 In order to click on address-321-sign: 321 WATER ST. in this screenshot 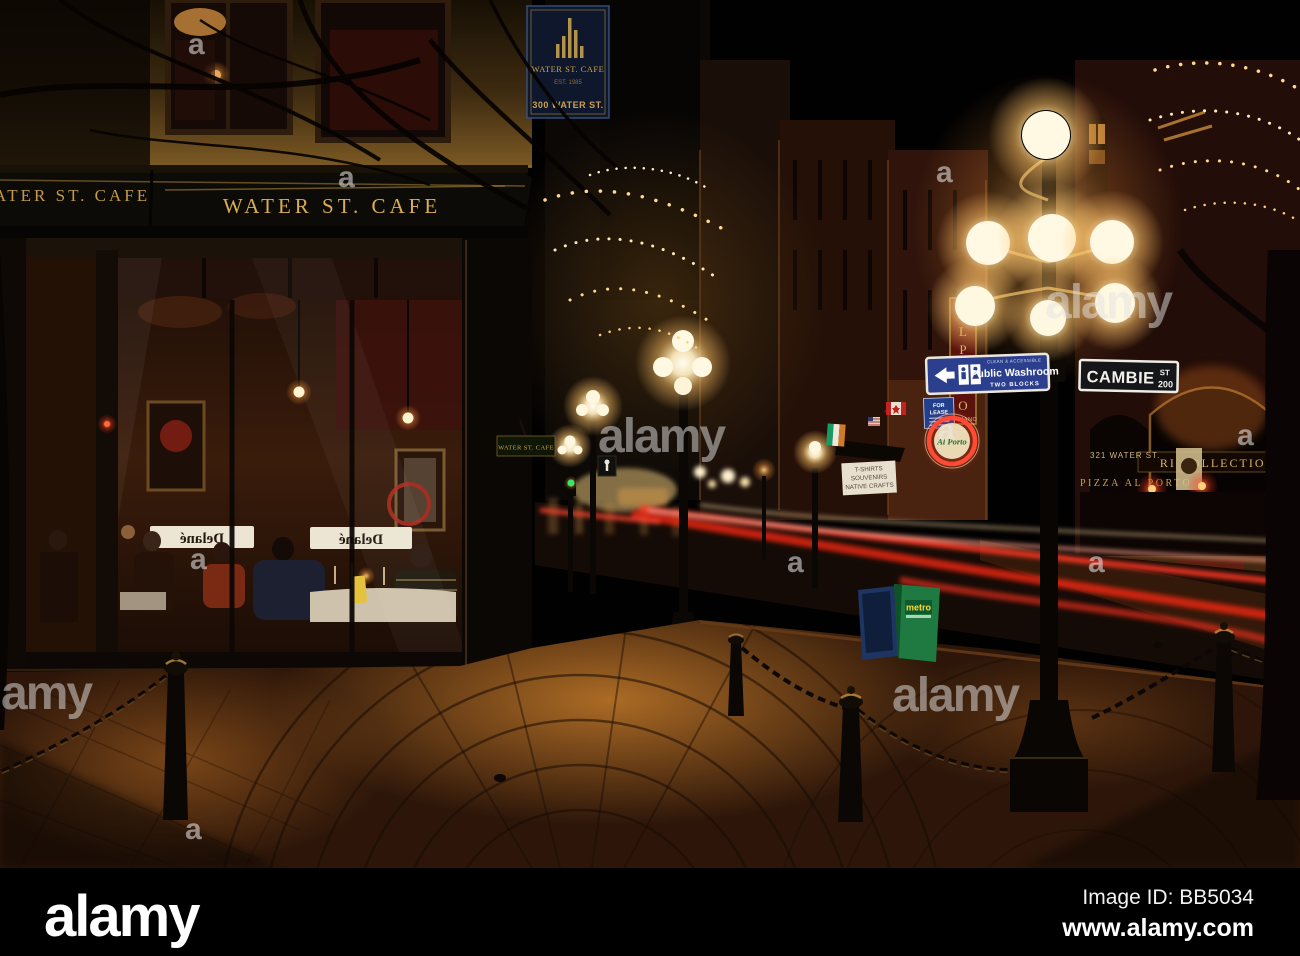, I will do `click(1125, 455)`.